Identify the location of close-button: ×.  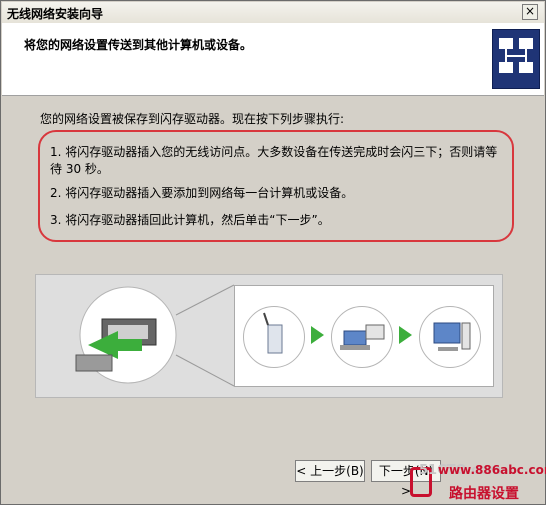
(530, 12).